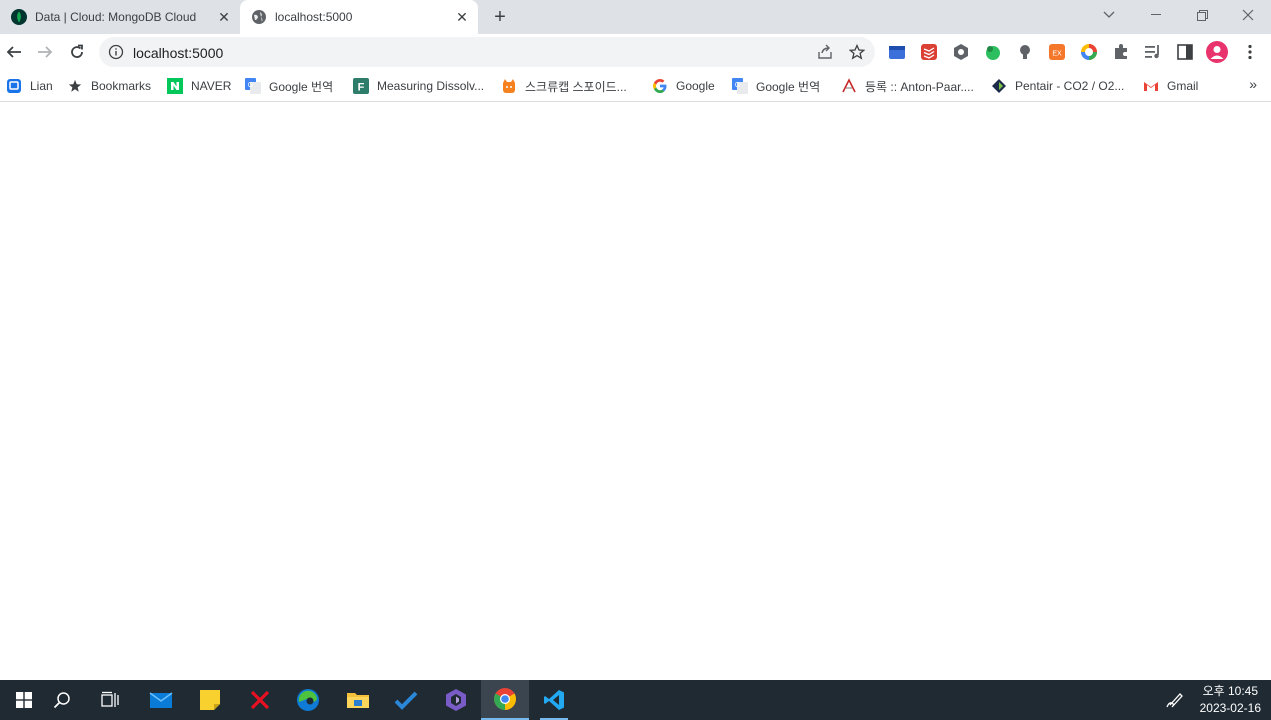 Image resolution: width=1271 pixels, height=720 pixels. I want to click on tab-title: localhost:5000, so click(314, 17).